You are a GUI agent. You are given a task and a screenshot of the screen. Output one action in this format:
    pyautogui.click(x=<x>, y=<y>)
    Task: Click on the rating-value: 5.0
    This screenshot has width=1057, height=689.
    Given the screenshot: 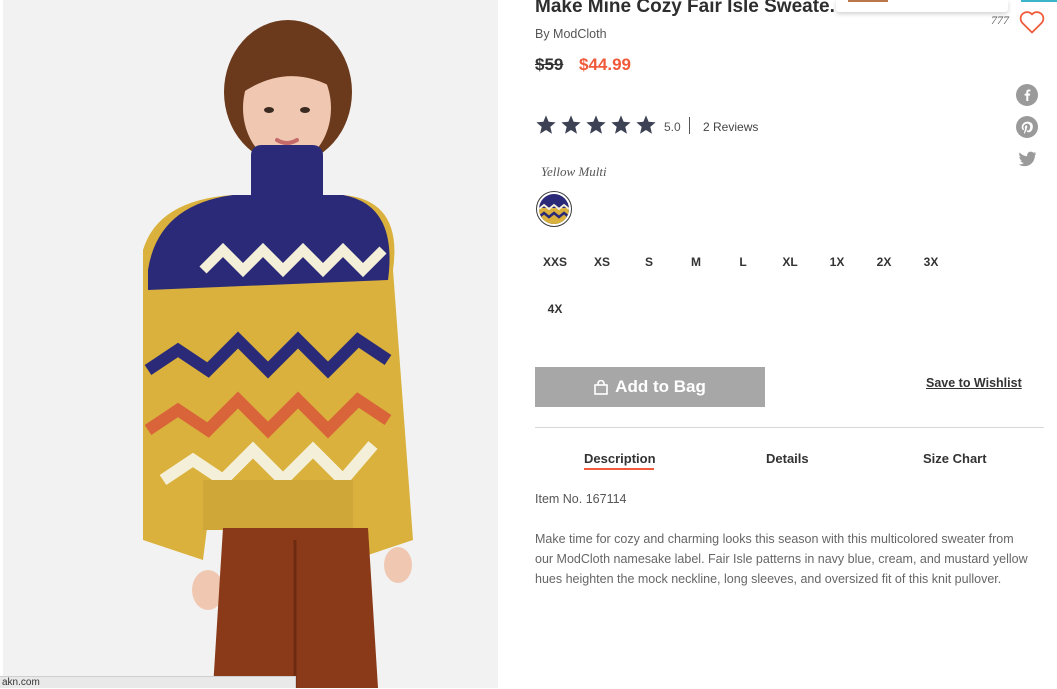 What is the action you would take?
    pyautogui.click(x=672, y=127)
    